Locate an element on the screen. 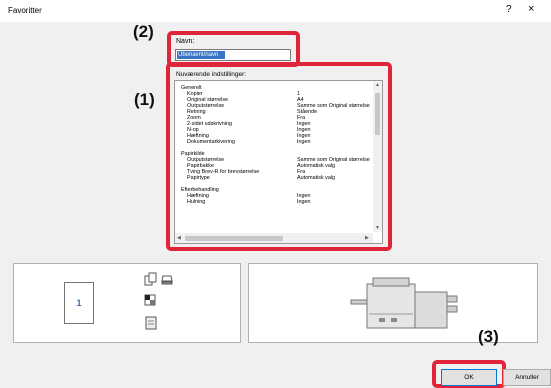 This screenshot has width=551, height=388. list-item: Hulning Ingen is located at coordinates (249, 202).